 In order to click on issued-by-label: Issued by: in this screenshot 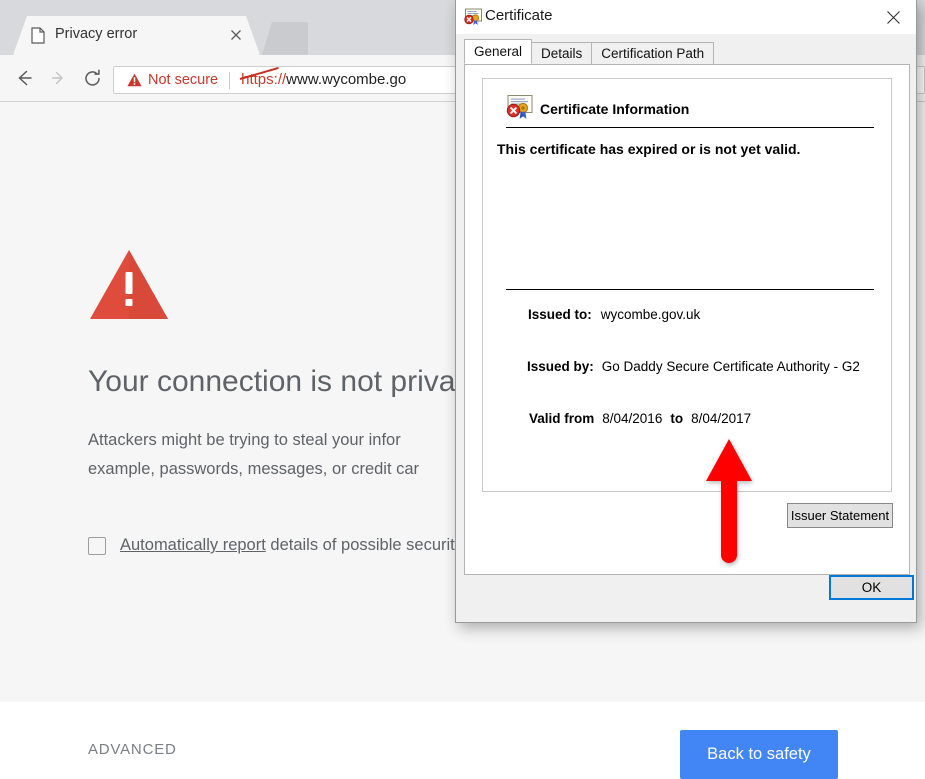, I will do `click(560, 366)`.